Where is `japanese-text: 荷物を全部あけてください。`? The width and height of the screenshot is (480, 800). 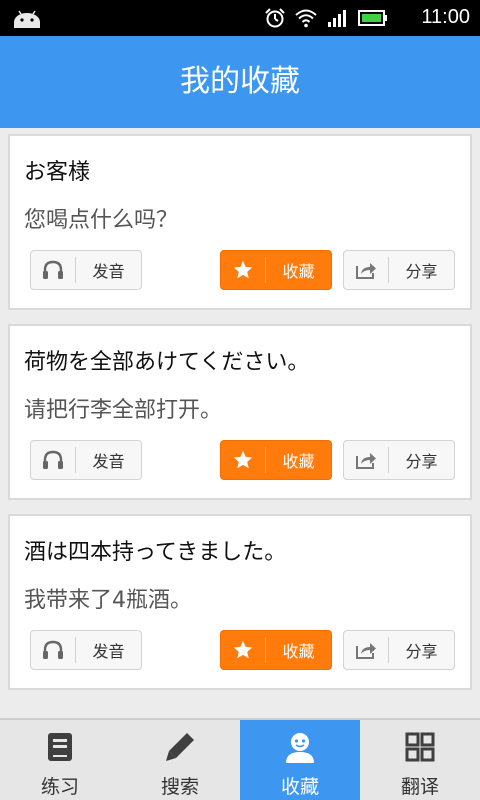 japanese-text: 荷物を全部あけてください。 is located at coordinates (167, 362).